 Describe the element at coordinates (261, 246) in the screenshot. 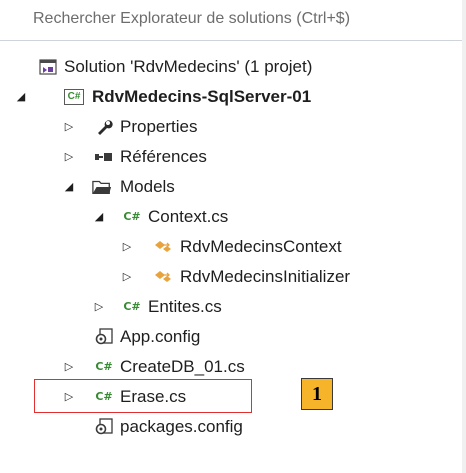

I see `tree-item-label: RdvMedecinsContext` at that location.